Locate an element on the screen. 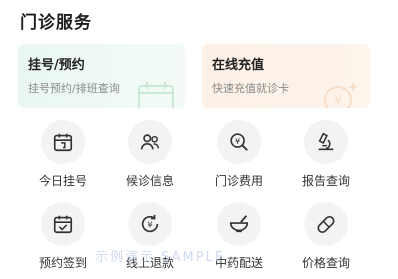 The height and width of the screenshot is (279, 398). mortar-icon is located at coordinates (239, 224).